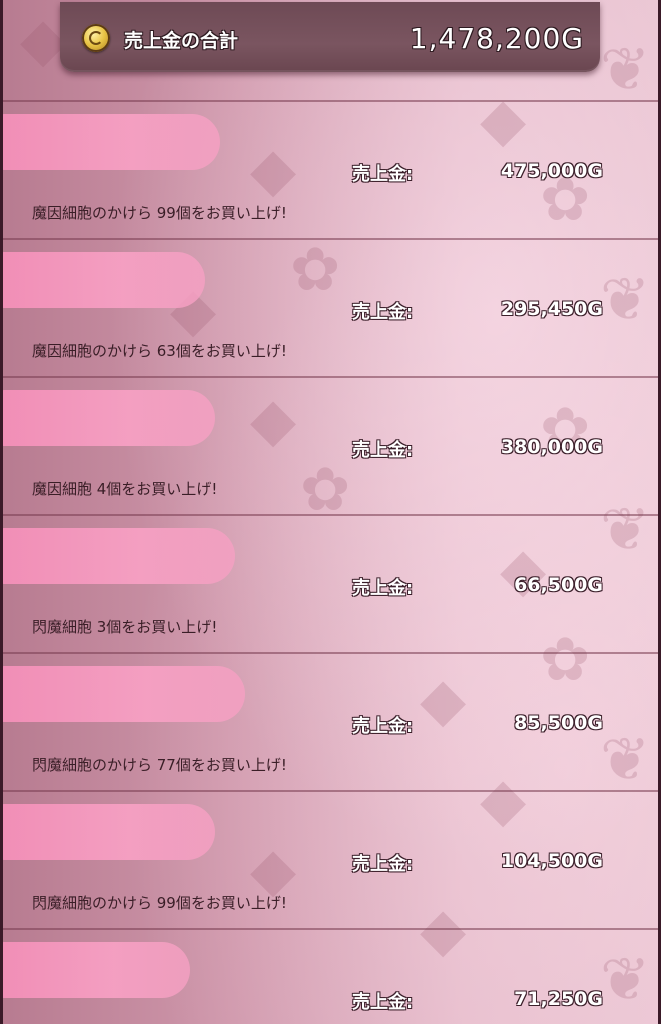  I want to click on sales-total-header: 売上金の合計 1,478,200G, so click(330, 50).